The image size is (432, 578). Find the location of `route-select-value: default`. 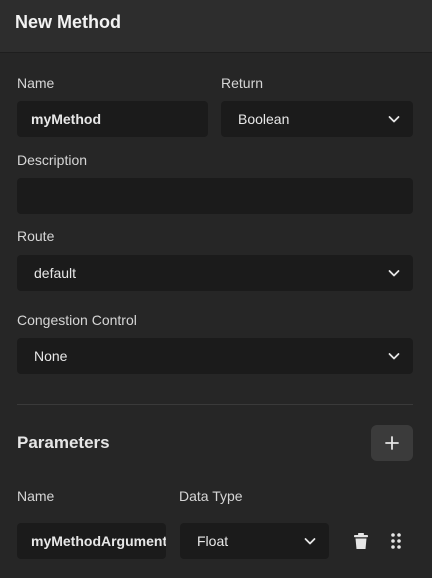

route-select-value: default is located at coordinates (55, 273).